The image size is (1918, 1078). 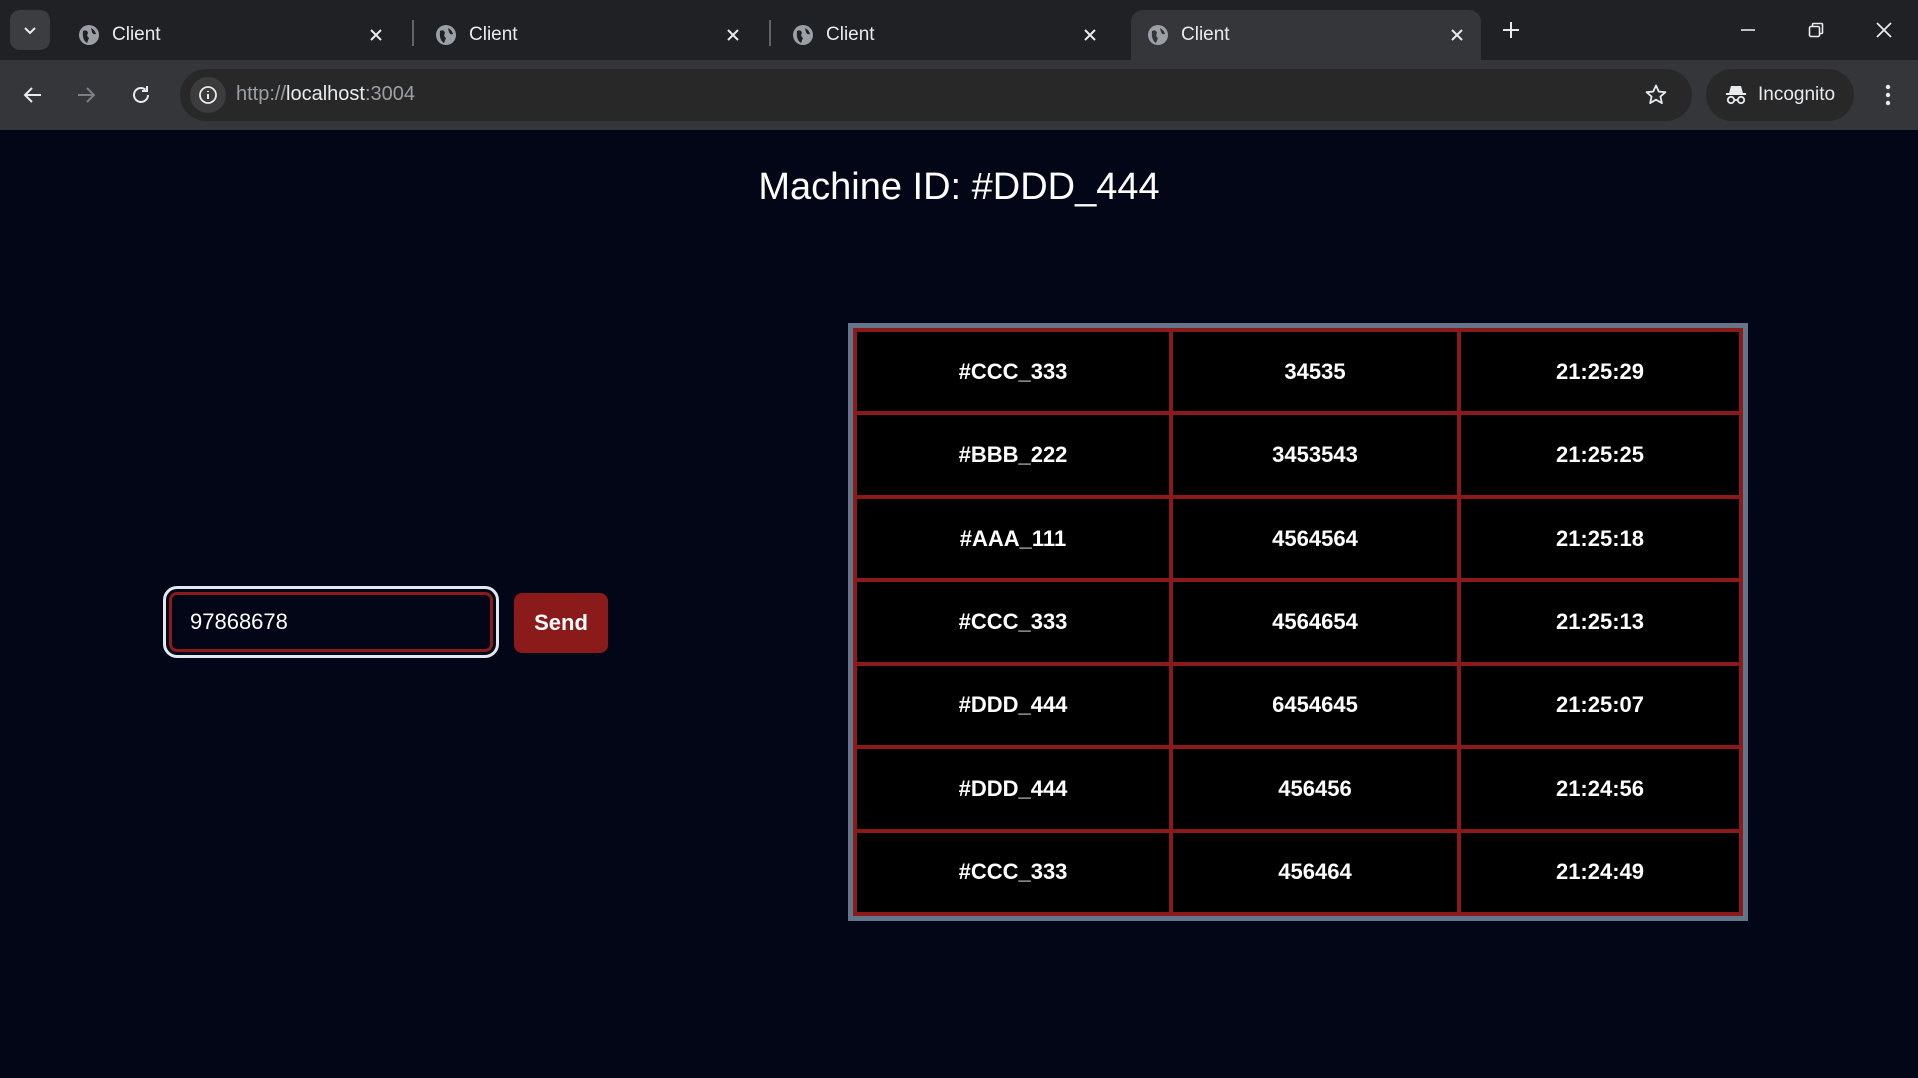 What do you see at coordinates (261, 94) in the screenshot?
I see `url-scheme: http://` at bounding box center [261, 94].